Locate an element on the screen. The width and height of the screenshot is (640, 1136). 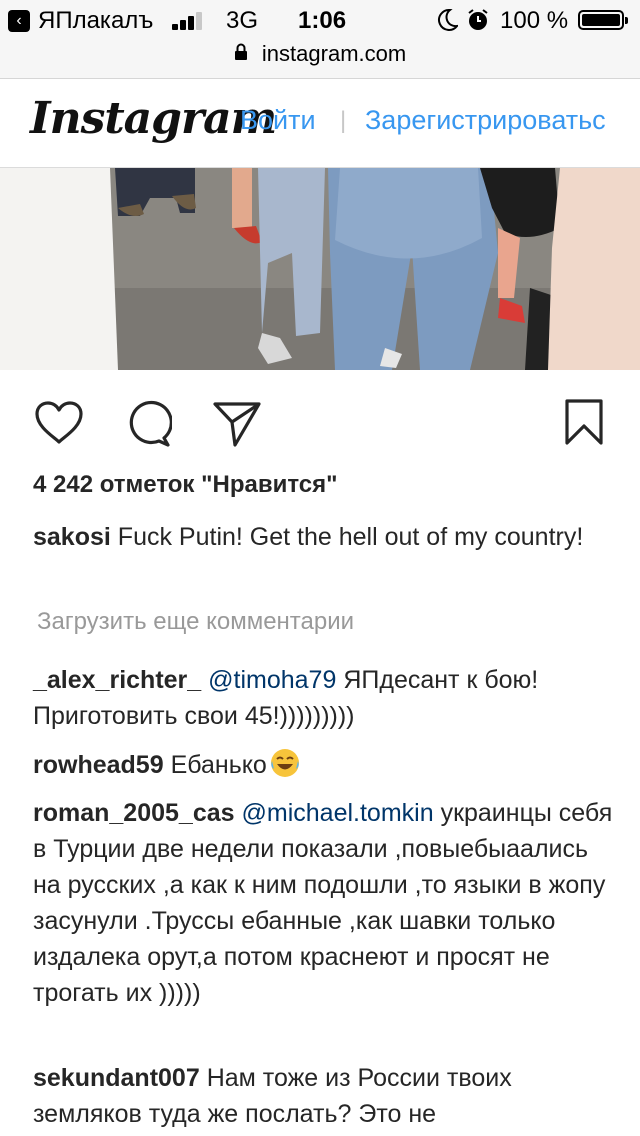
share-icon is located at coordinates (237, 424).